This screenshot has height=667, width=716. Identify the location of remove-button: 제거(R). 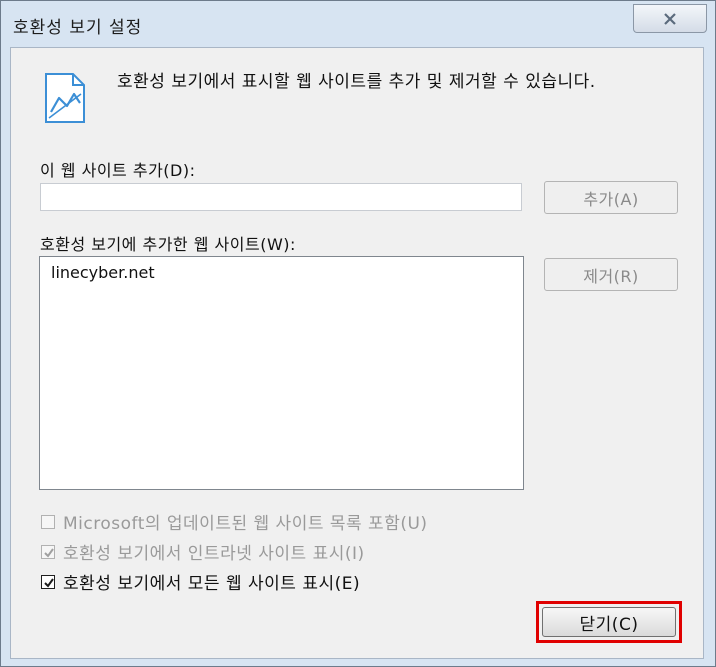
(611, 274).